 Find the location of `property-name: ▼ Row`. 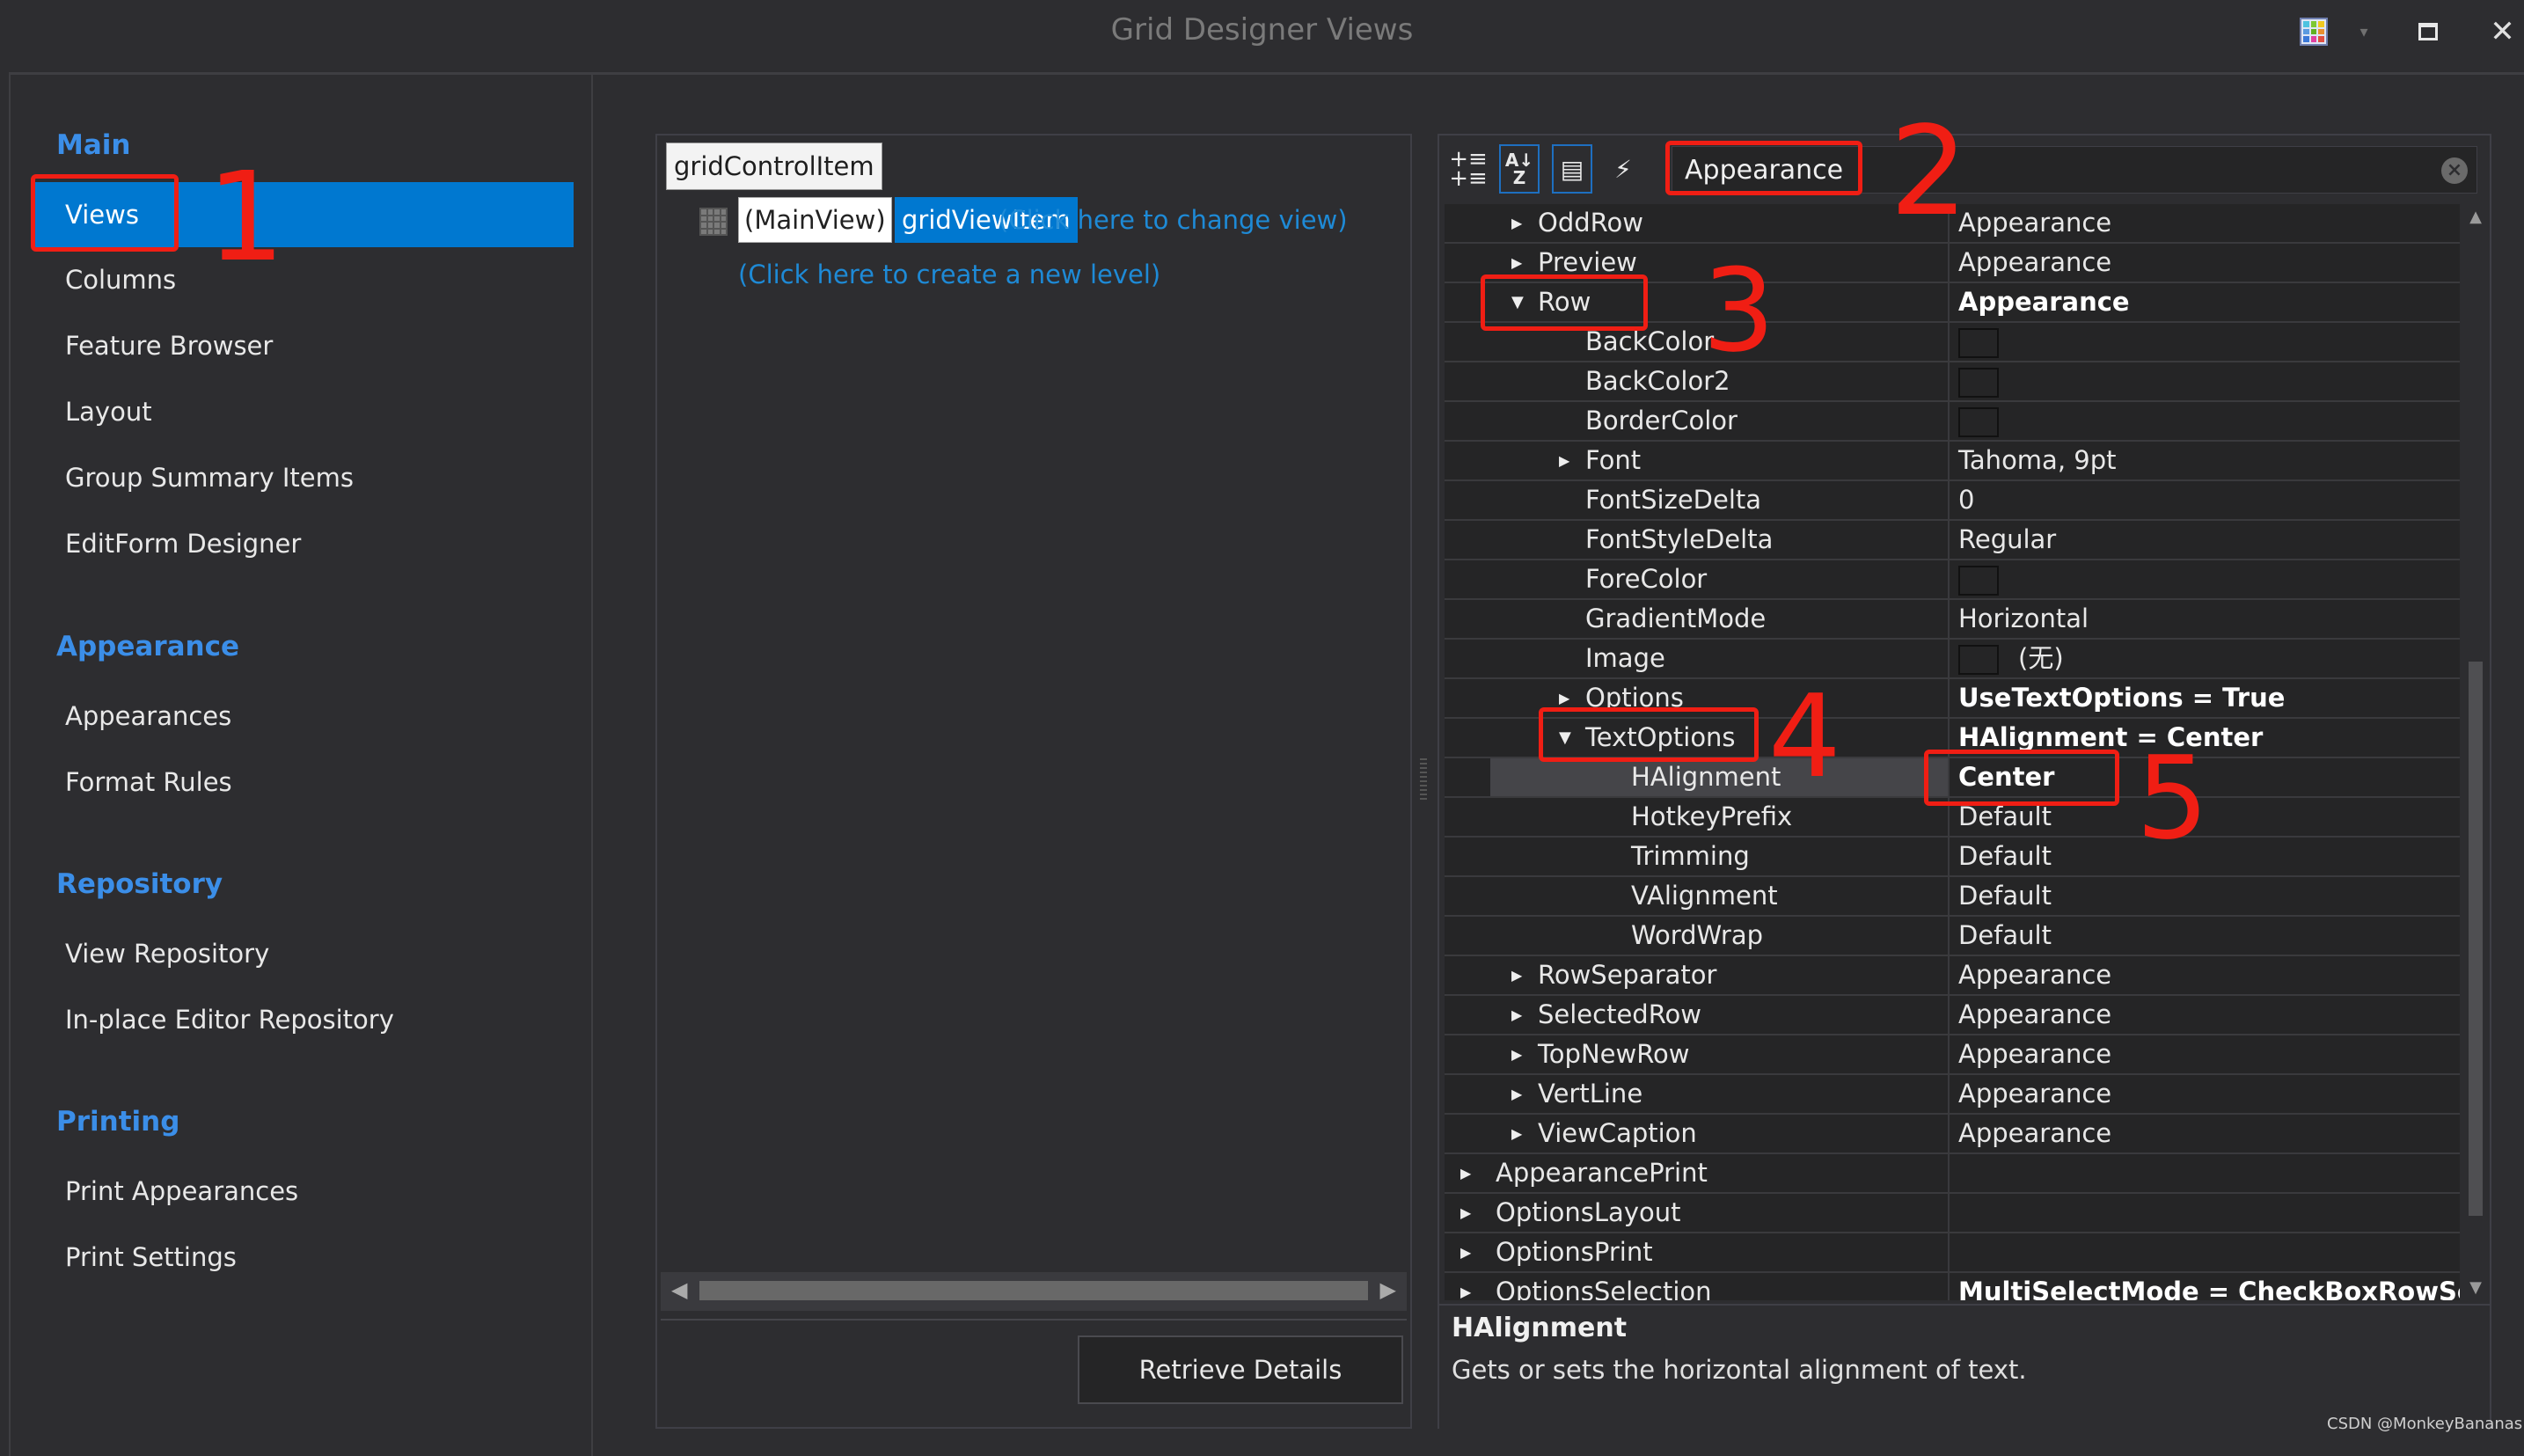

property-name: ▼ Row is located at coordinates (1720, 302).